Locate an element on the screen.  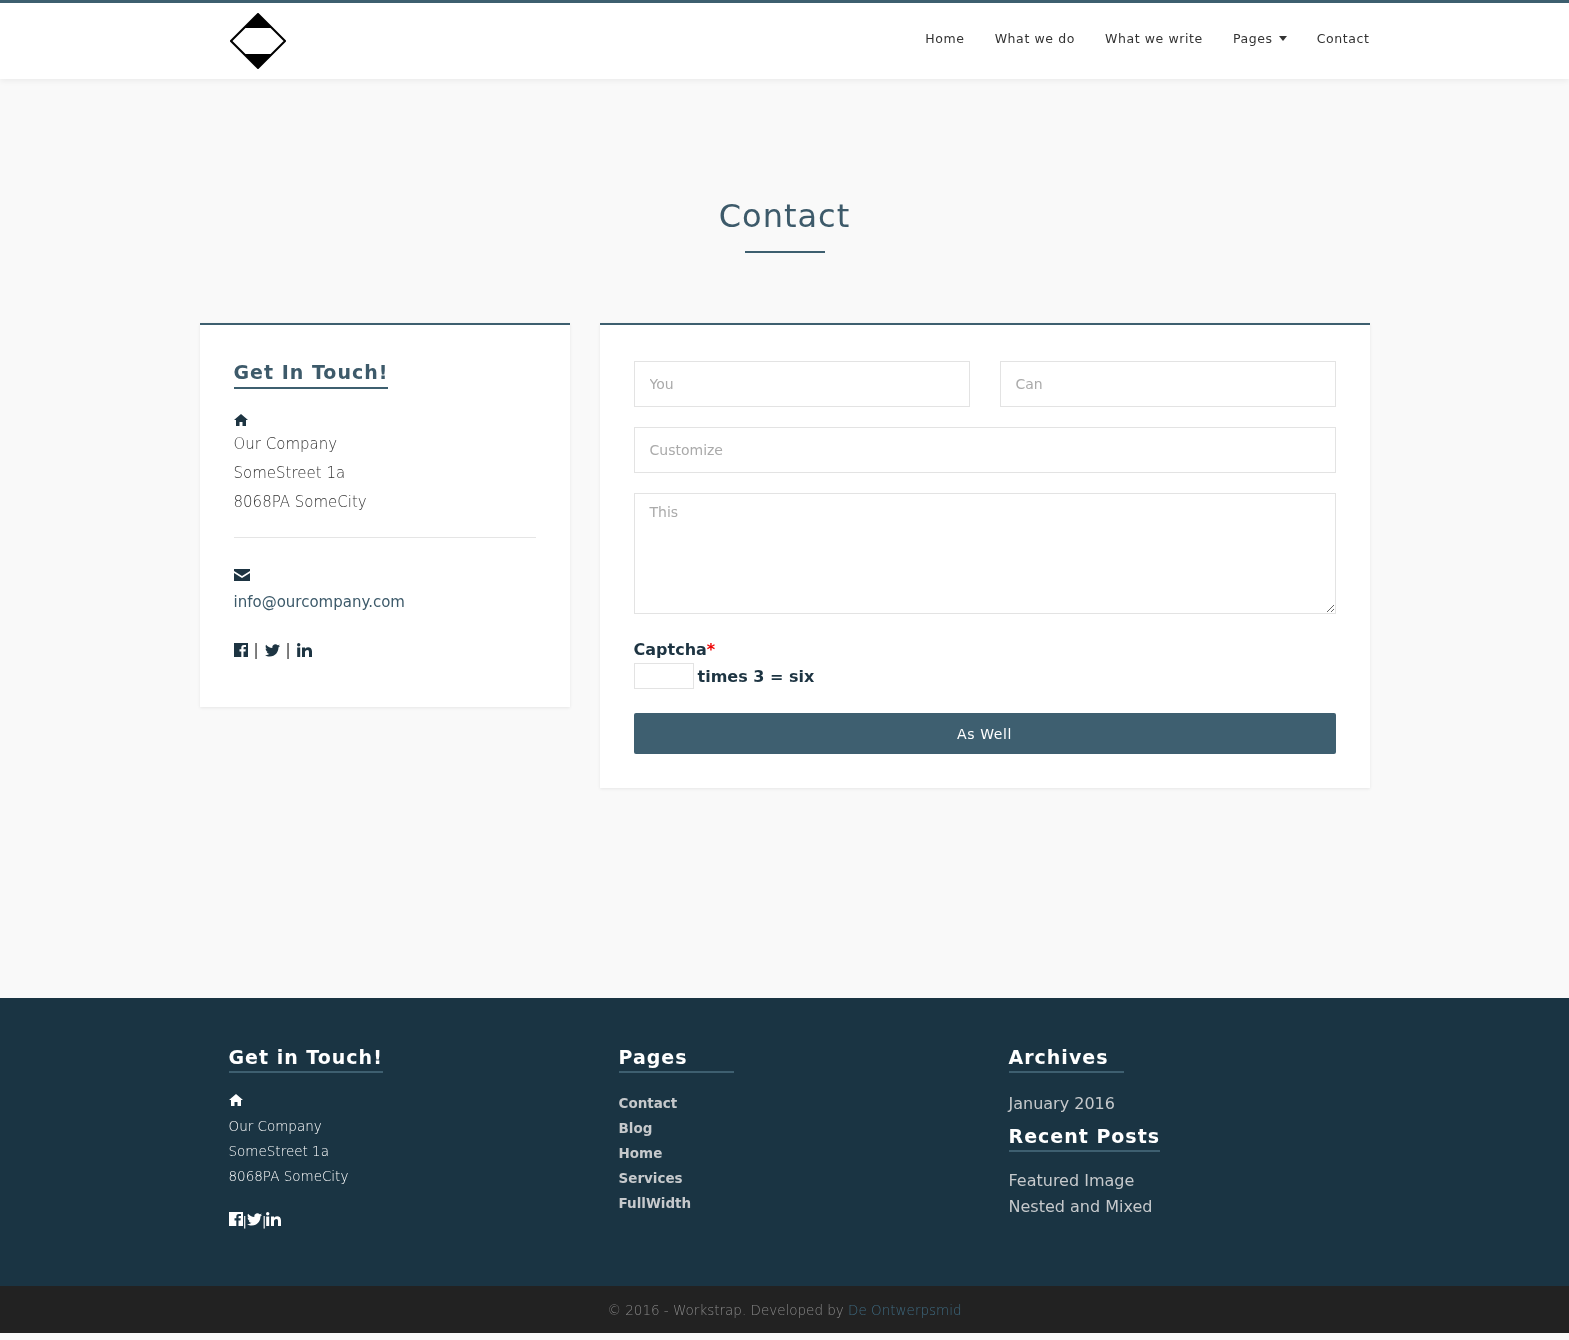
nav-link: Contact is located at coordinates (1343, 38).